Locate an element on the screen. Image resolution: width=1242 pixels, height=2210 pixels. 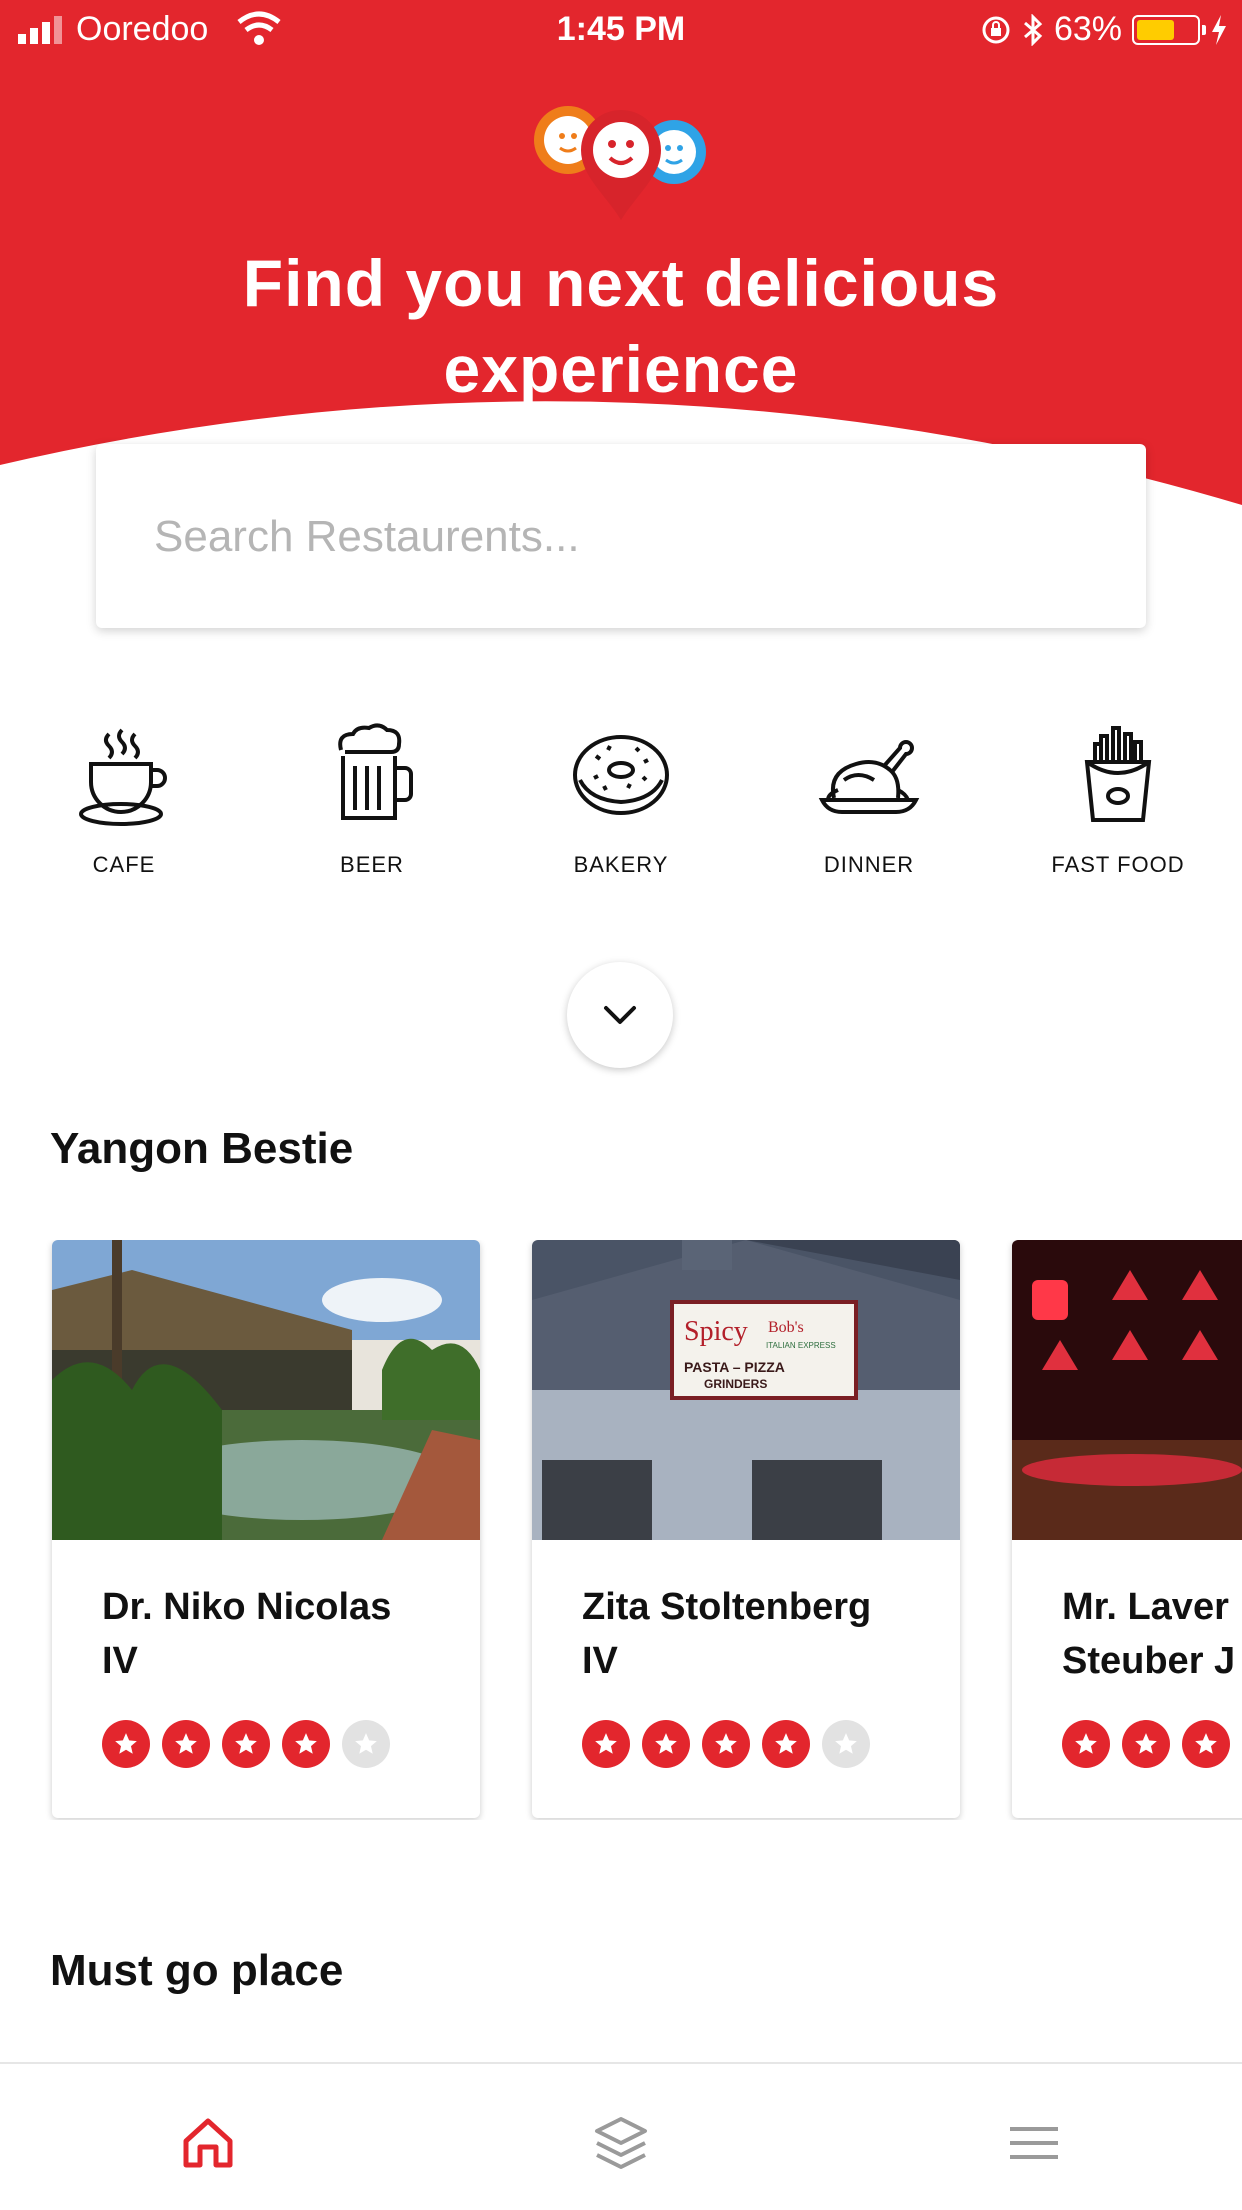
nav-menu is located at coordinates (1034, 2143).